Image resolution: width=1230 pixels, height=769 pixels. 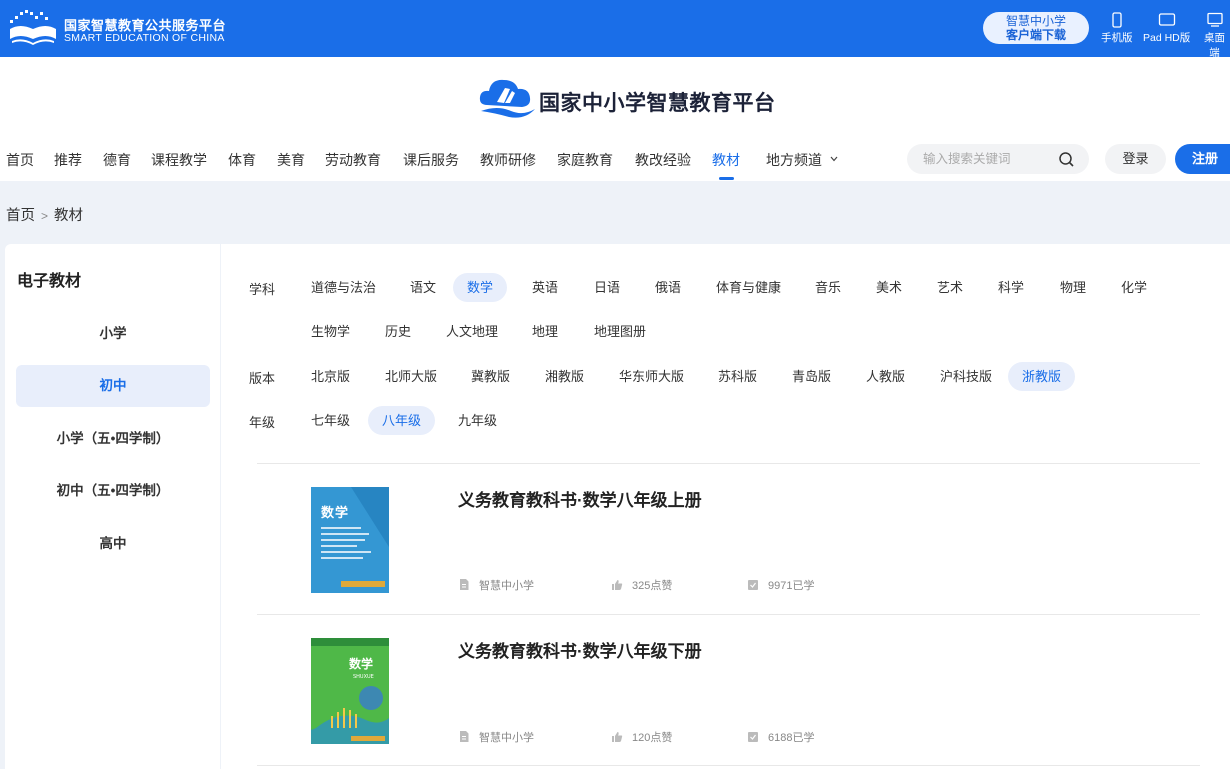 I want to click on edition-chip: 苏科版, so click(x=737, y=376).